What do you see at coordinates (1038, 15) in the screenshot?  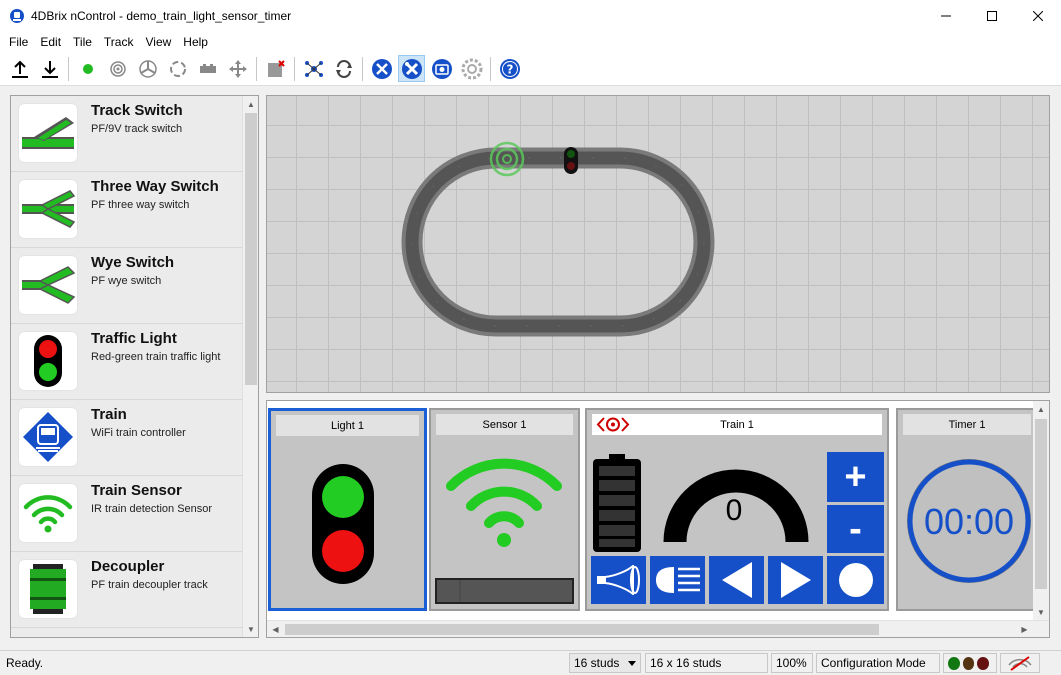 I see `close-button` at bounding box center [1038, 15].